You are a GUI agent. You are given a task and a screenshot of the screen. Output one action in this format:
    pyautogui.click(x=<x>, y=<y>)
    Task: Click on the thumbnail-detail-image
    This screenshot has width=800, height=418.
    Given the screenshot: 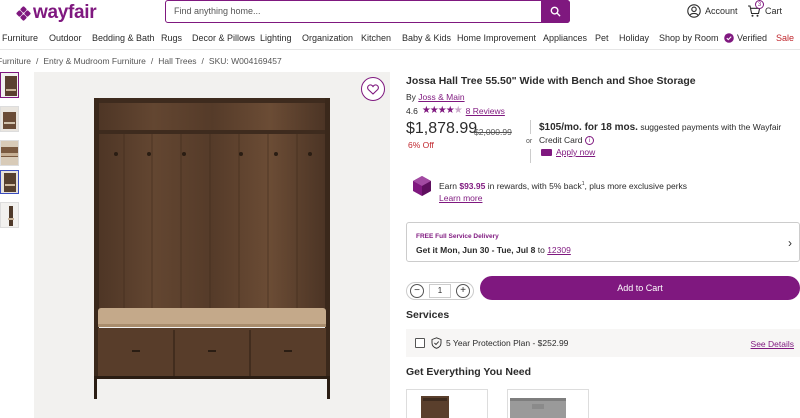 What is the action you would take?
    pyautogui.click(x=9, y=153)
    